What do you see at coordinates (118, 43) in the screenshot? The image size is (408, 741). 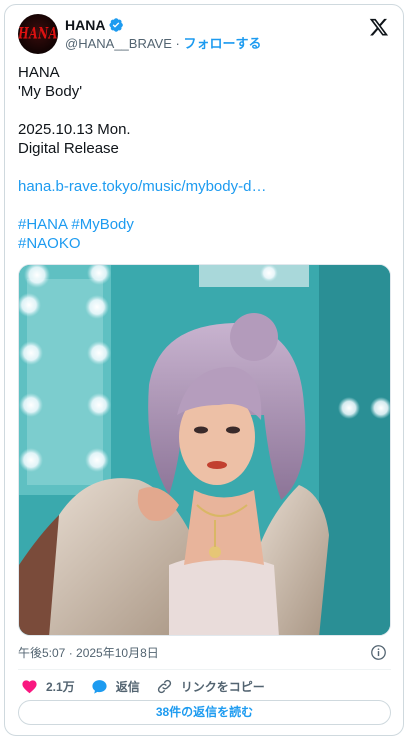 I see `author-handle: @HANA__BRAVE` at bounding box center [118, 43].